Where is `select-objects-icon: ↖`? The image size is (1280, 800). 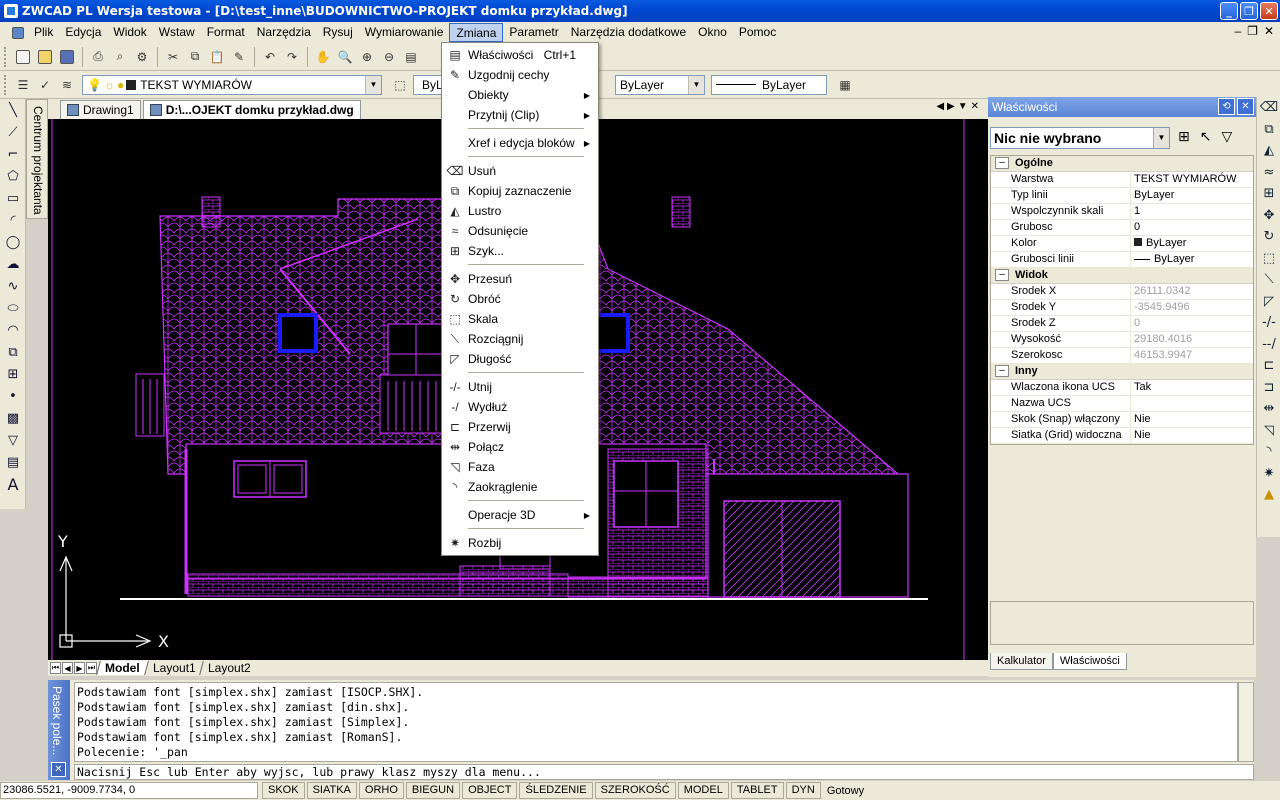 select-objects-icon: ↖ is located at coordinates (1206, 137).